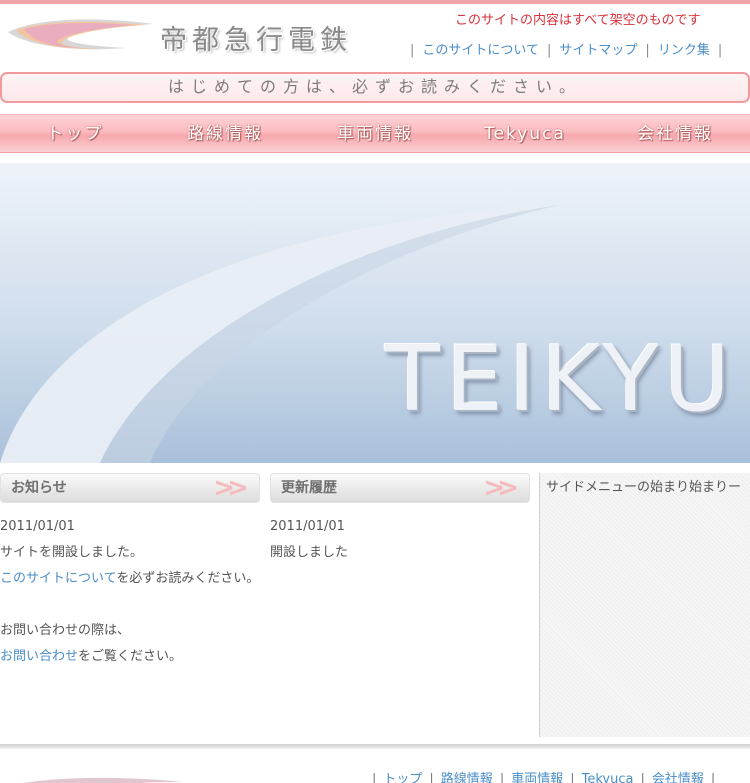 Image resolution: width=750 pixels, height=783 pixels. Describe the element at coordinates (94, 778) in the screenshot. I see `footer-logo-icon` at that location.